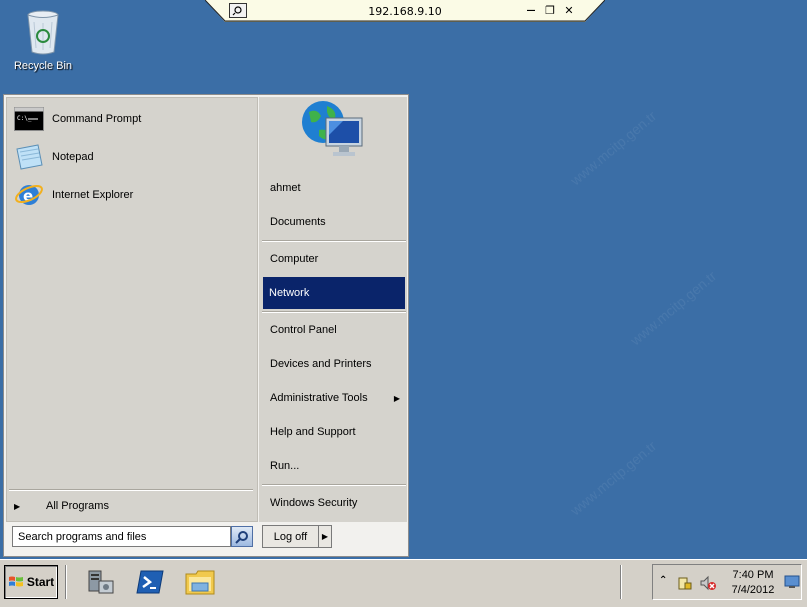  What do you see at coordinates (332, 128) in the screenshot?
I see `network-globe-icon` at bounding box center [332, 128].